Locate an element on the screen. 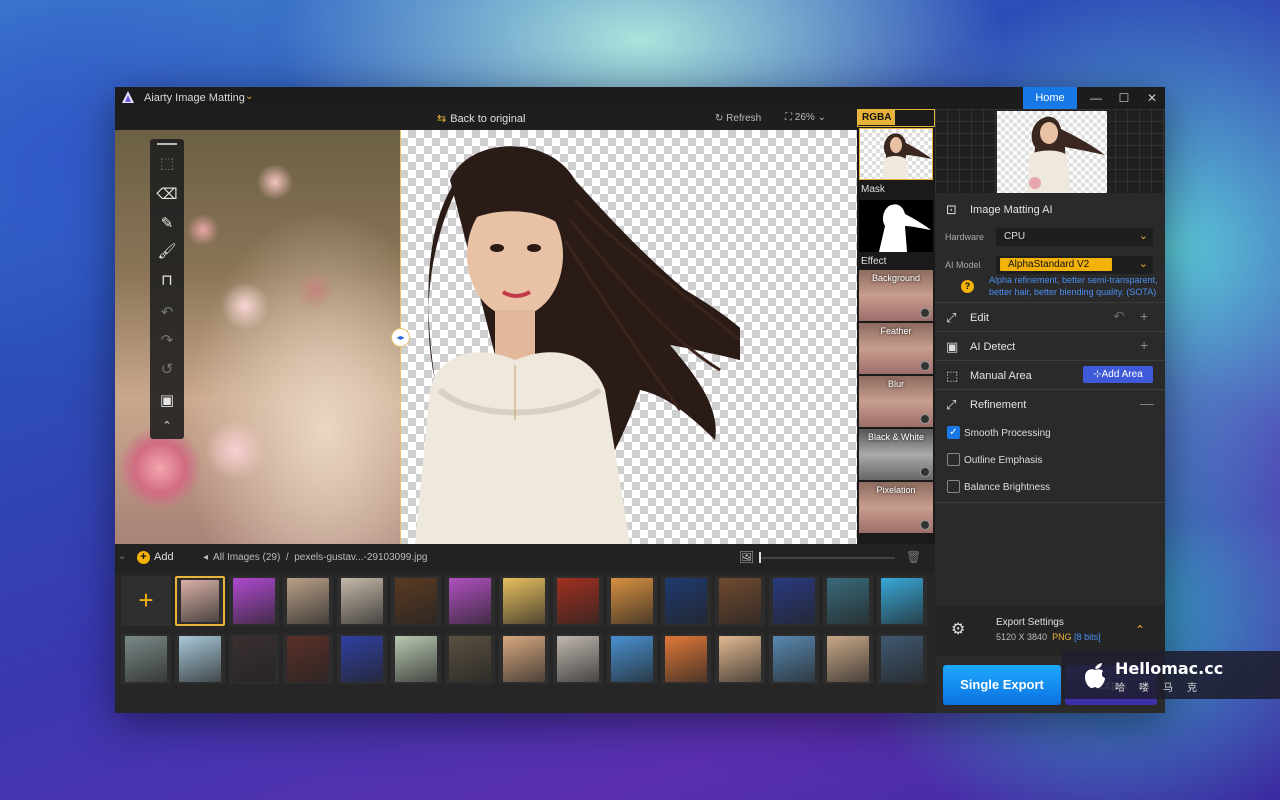 Image resolution: width=1280 pixels, height=800 pixels. app-menu-chevron-icon: ⌄ is located at coordinates (249, 96).